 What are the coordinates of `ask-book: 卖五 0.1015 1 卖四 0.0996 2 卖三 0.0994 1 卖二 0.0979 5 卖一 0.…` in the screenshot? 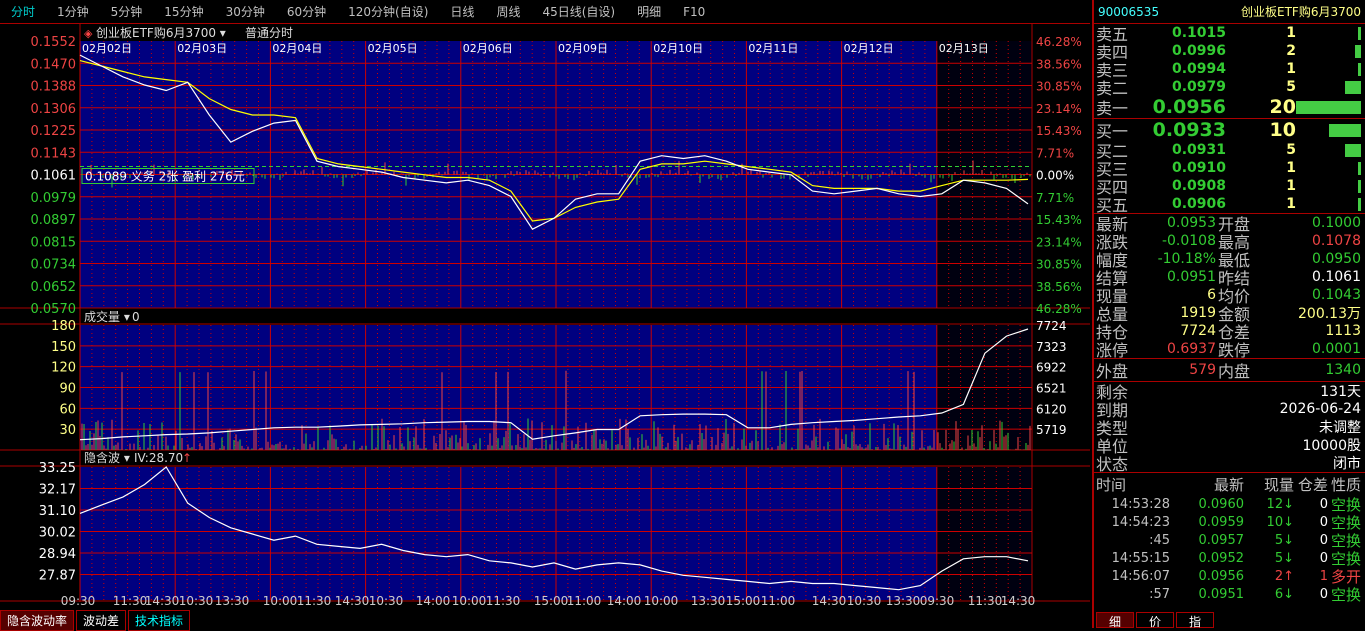 It's located at (1229, 71).